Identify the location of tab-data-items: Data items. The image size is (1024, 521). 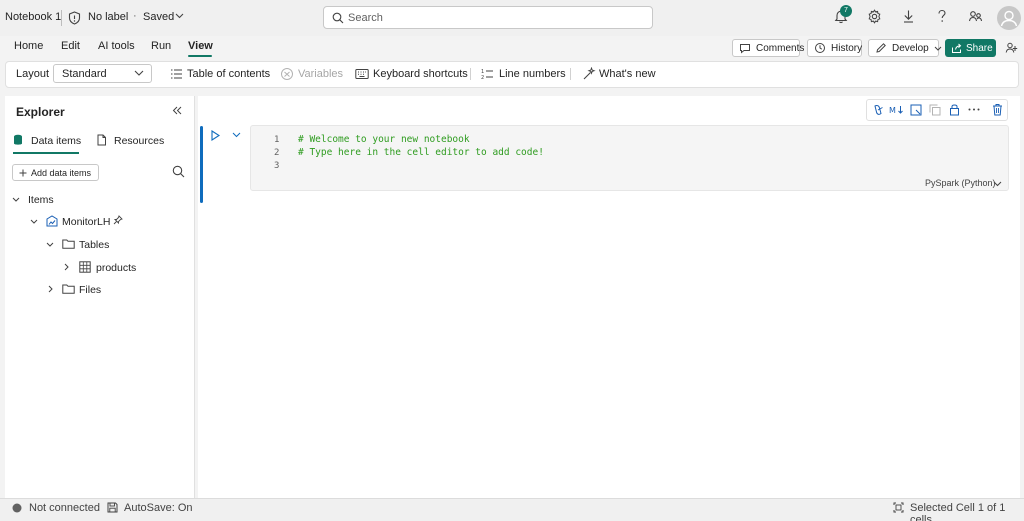
(56, 141).